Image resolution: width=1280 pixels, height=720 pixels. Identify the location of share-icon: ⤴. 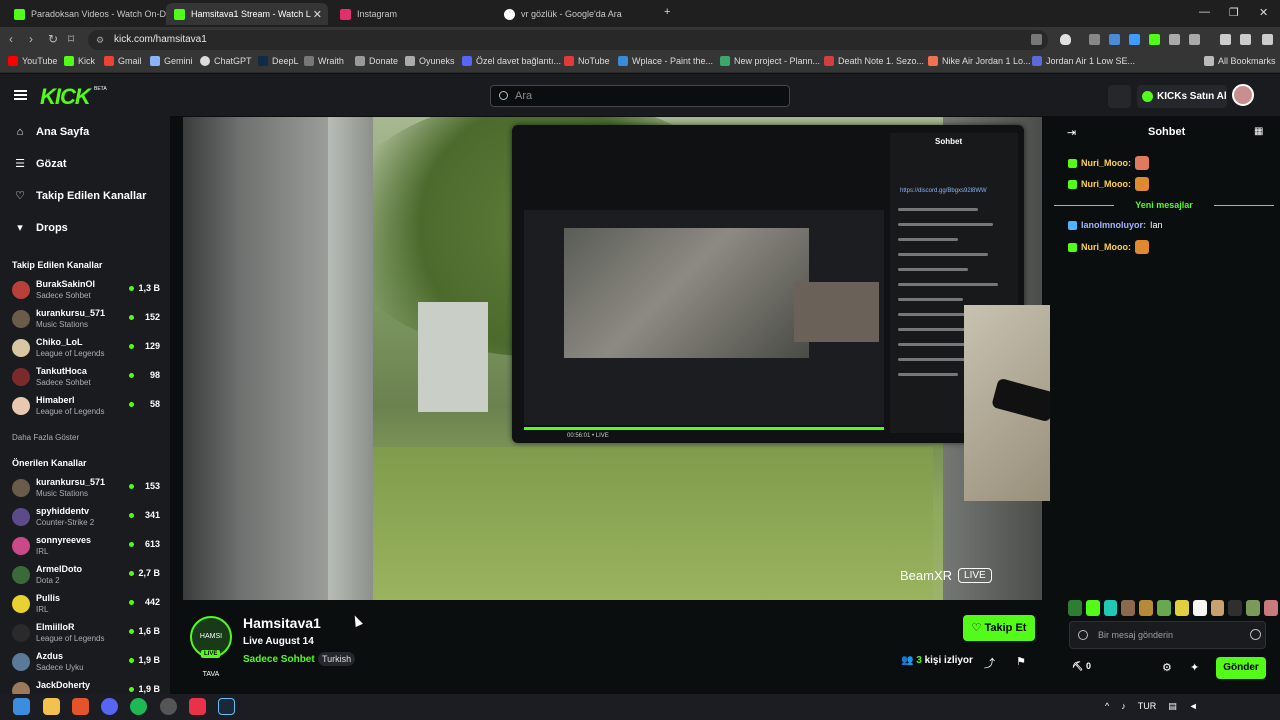
(989, 663).